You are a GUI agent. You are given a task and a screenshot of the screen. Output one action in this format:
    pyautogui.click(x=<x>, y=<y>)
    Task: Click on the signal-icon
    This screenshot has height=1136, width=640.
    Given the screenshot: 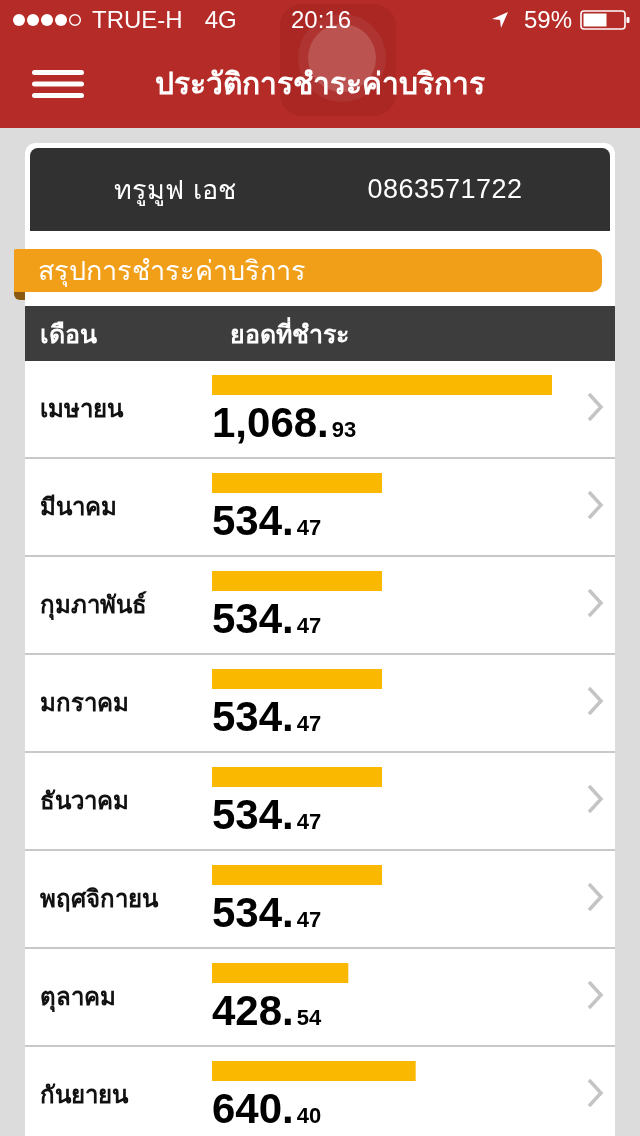 What is the action you would take?
    pyautogui.click(x=47, y=20)
    